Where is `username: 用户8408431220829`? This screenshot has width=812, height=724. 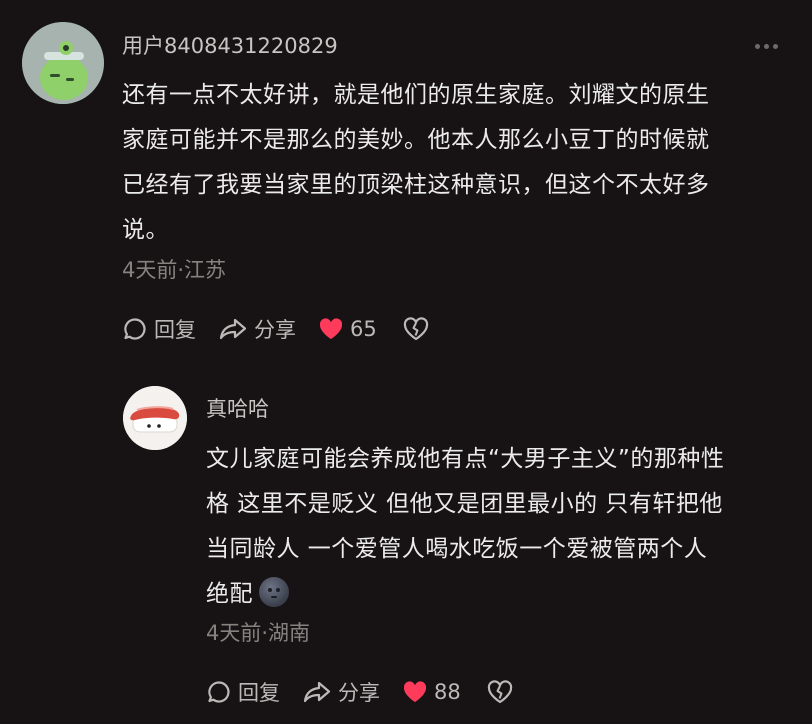
username: 用户8408431220829 is located at coordinates (230, 45).